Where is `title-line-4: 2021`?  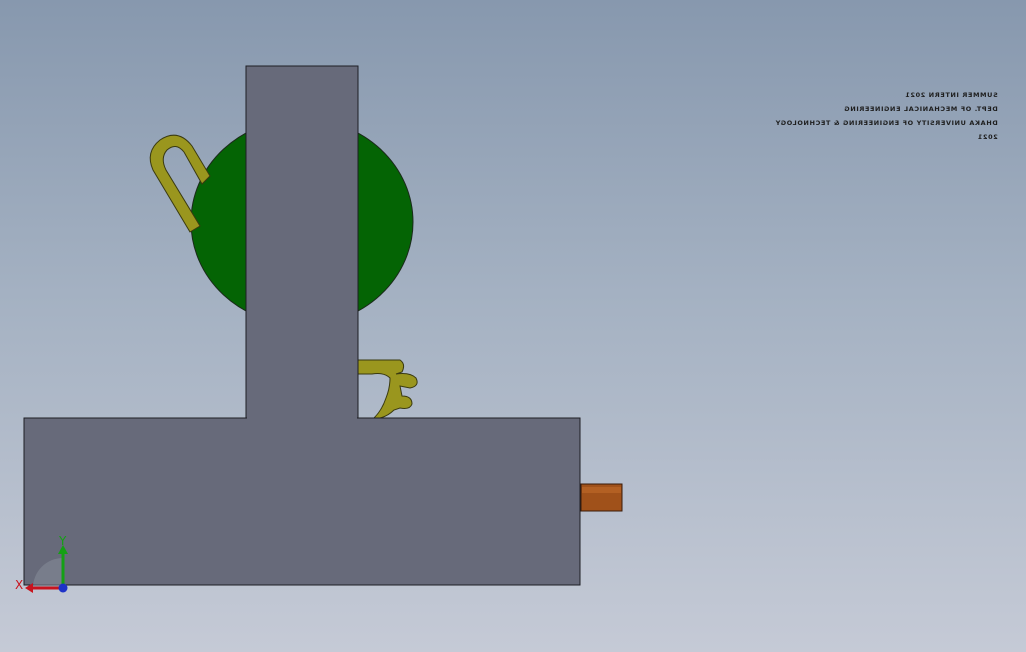 title-line-4: 2021 is located at coordinates (988, 137).